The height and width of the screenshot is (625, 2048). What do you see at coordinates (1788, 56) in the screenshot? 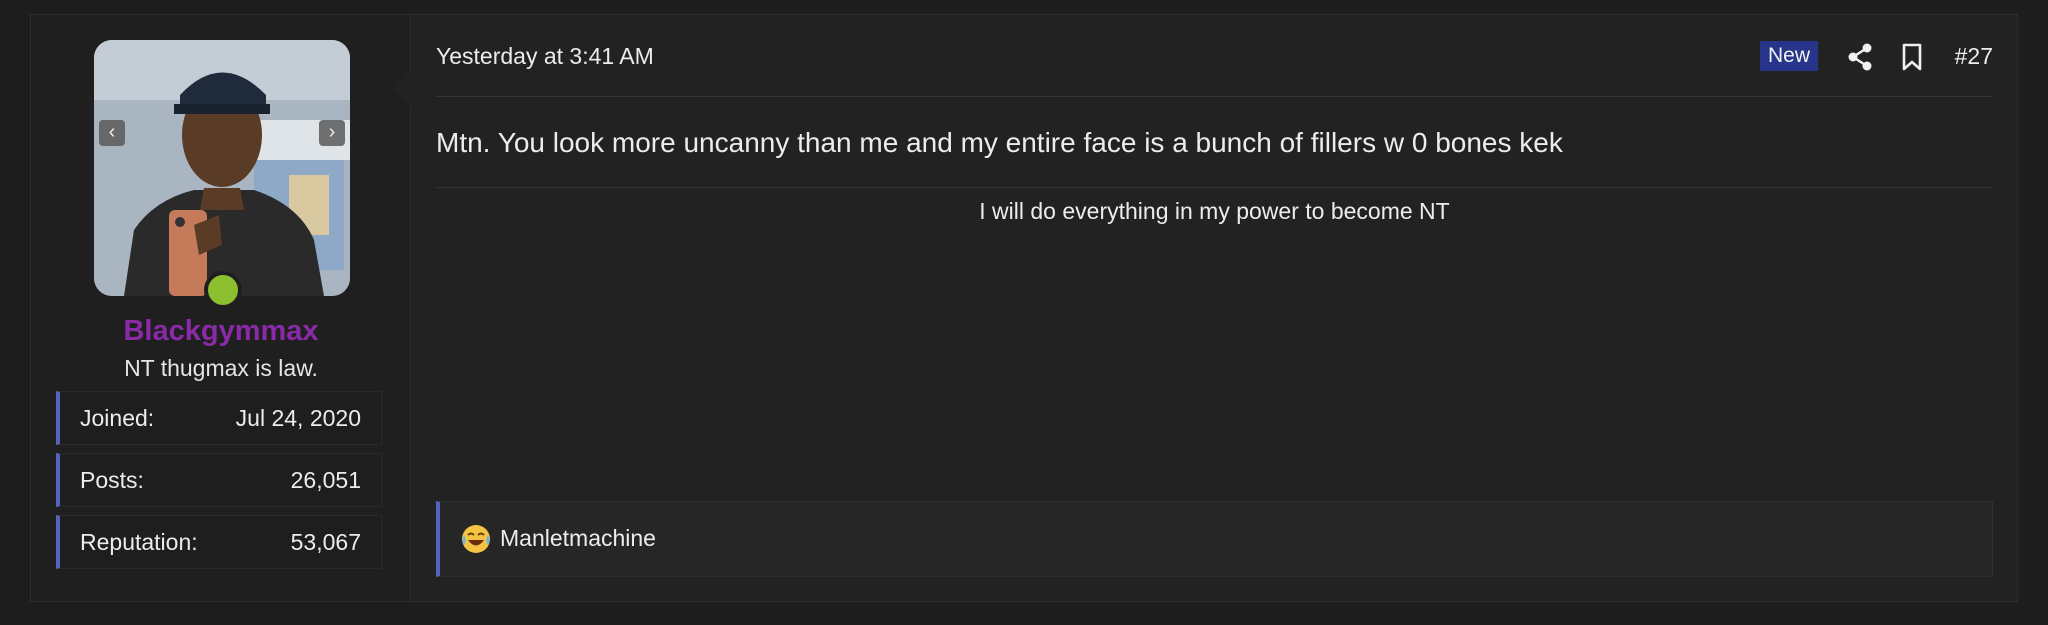
I see `new-badge: New` at bounding box center [1788, 56].